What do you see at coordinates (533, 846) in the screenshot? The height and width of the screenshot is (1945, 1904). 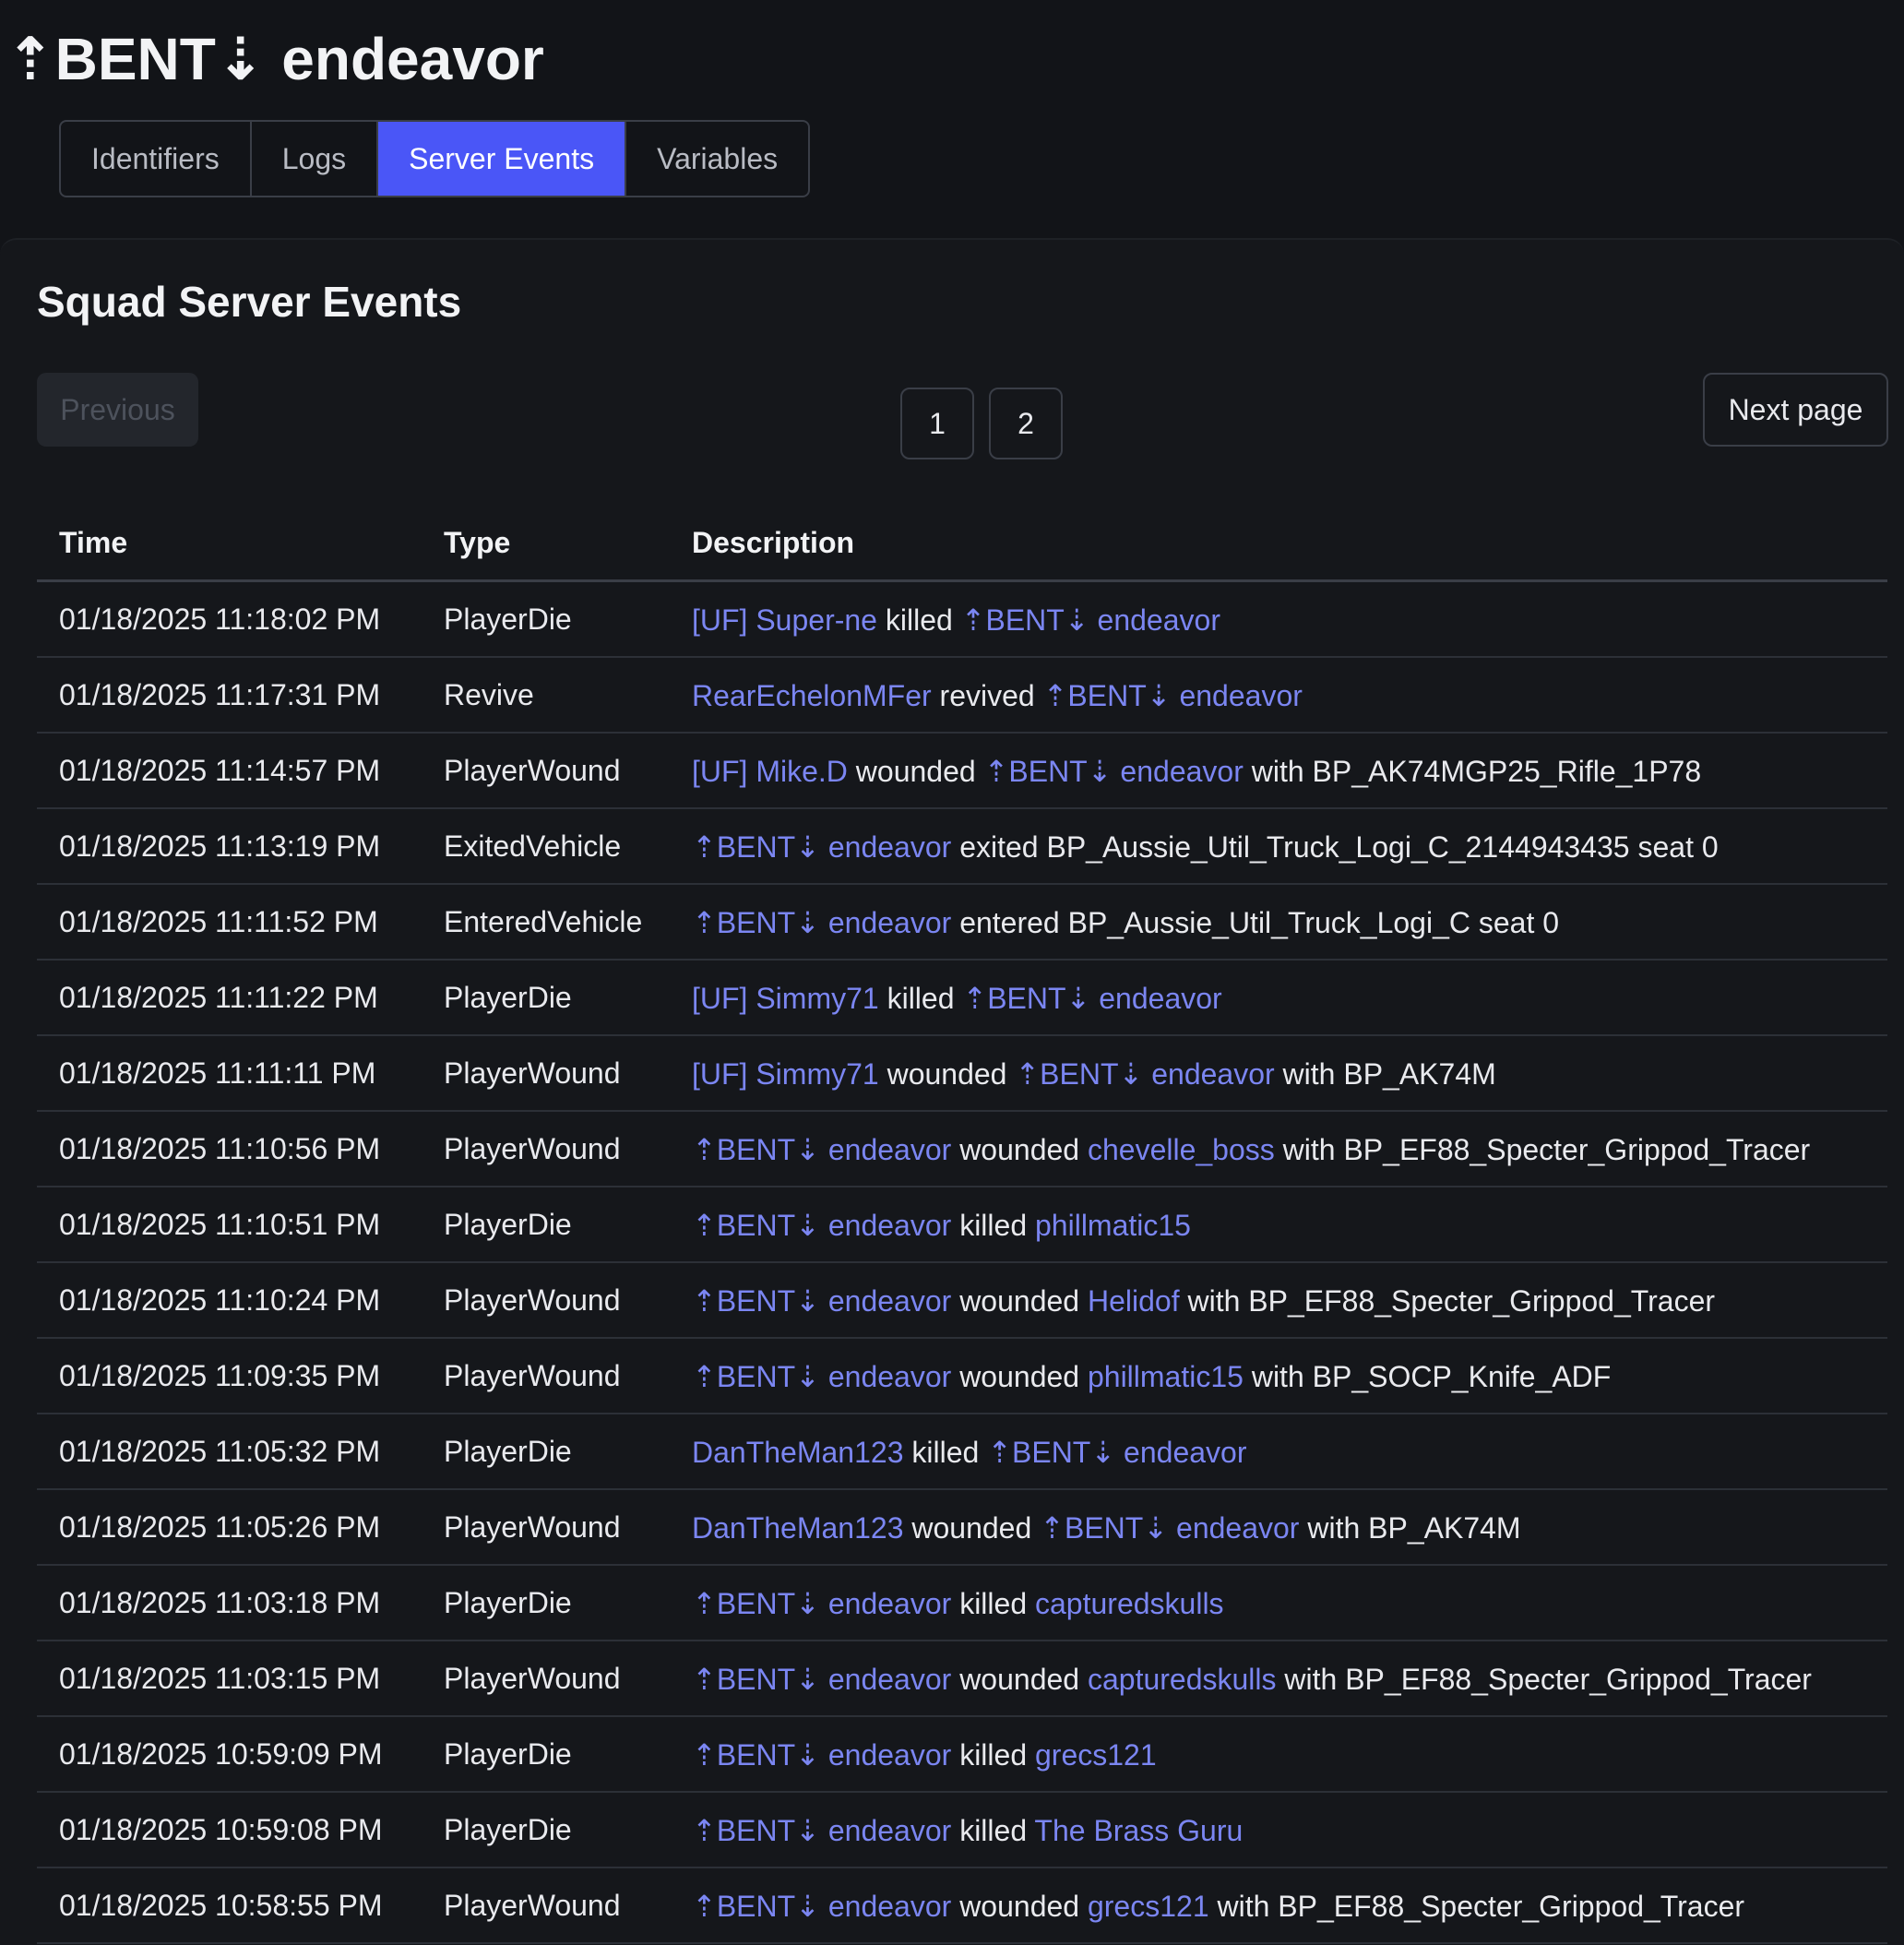 I see `event-type: ExitedVehicle` at bounding box center [533, 846].